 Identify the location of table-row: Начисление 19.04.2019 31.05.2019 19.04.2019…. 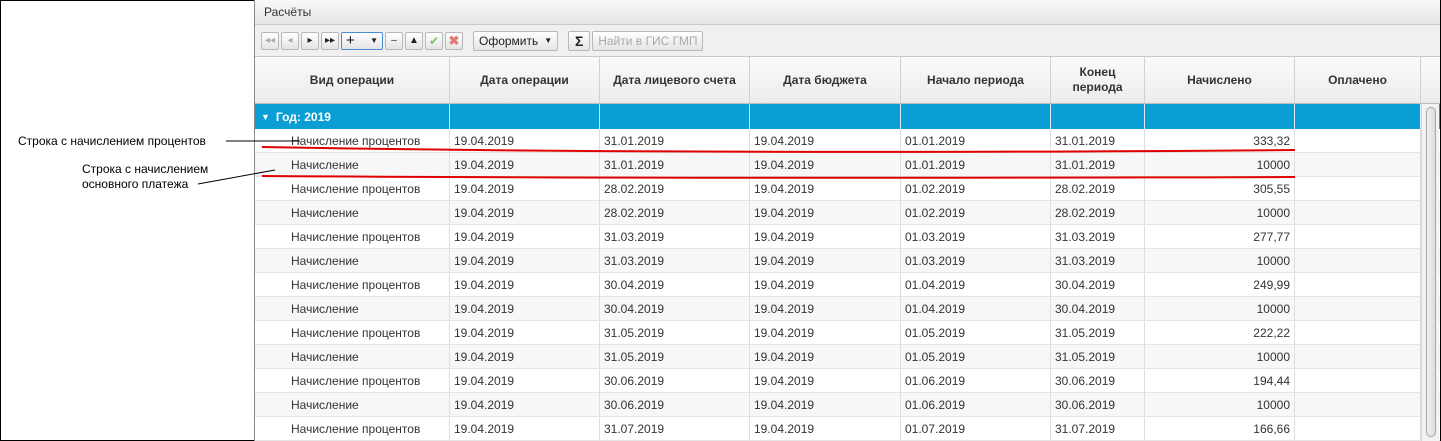
(847, 357).